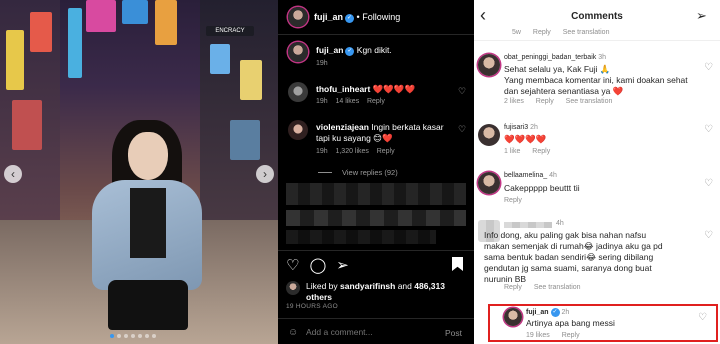  What do you see at coordinates (374, 50) in the screenshot?
I see `caption-text: Kgn dikit.` at bounding box center [374, 50].